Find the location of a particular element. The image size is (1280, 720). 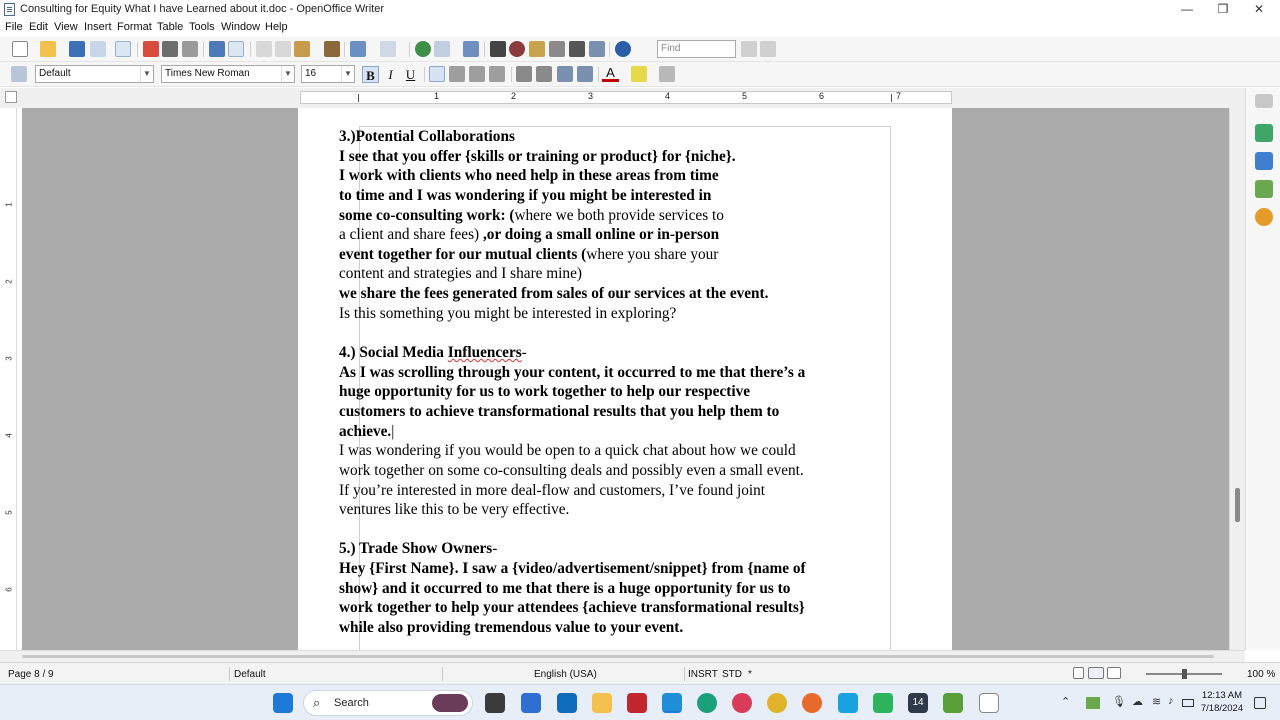

show-draw-functions-icon is located at coordinates (471, 49).